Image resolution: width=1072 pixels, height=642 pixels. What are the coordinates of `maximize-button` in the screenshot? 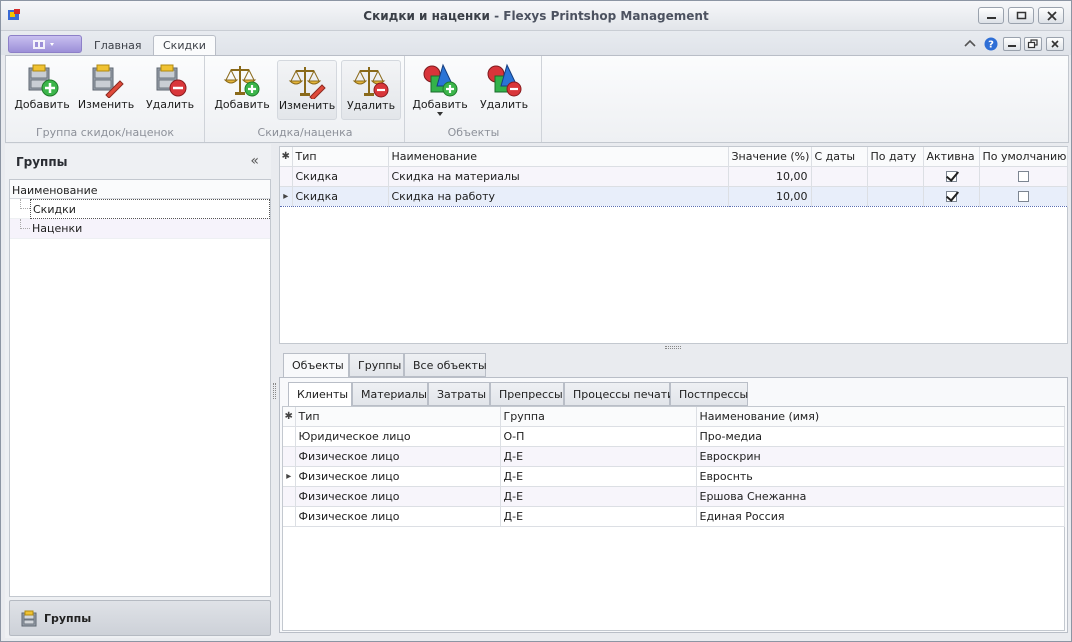 It's located at (1021, 15).